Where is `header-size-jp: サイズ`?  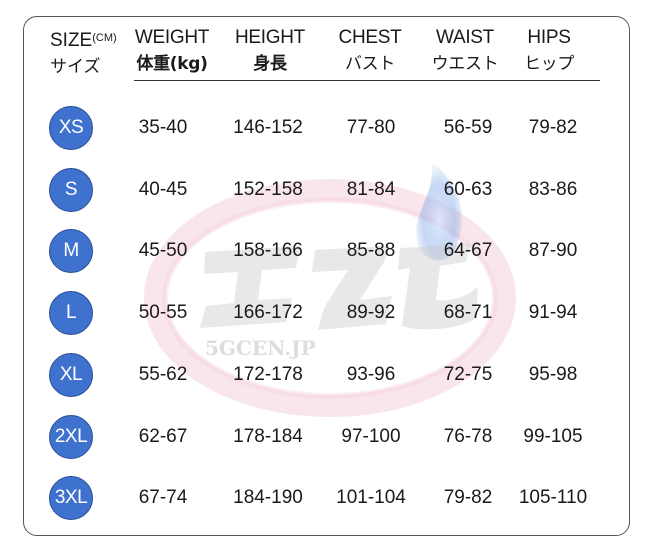 header-size-jp: サイズ is located at coordinates (75, 67).